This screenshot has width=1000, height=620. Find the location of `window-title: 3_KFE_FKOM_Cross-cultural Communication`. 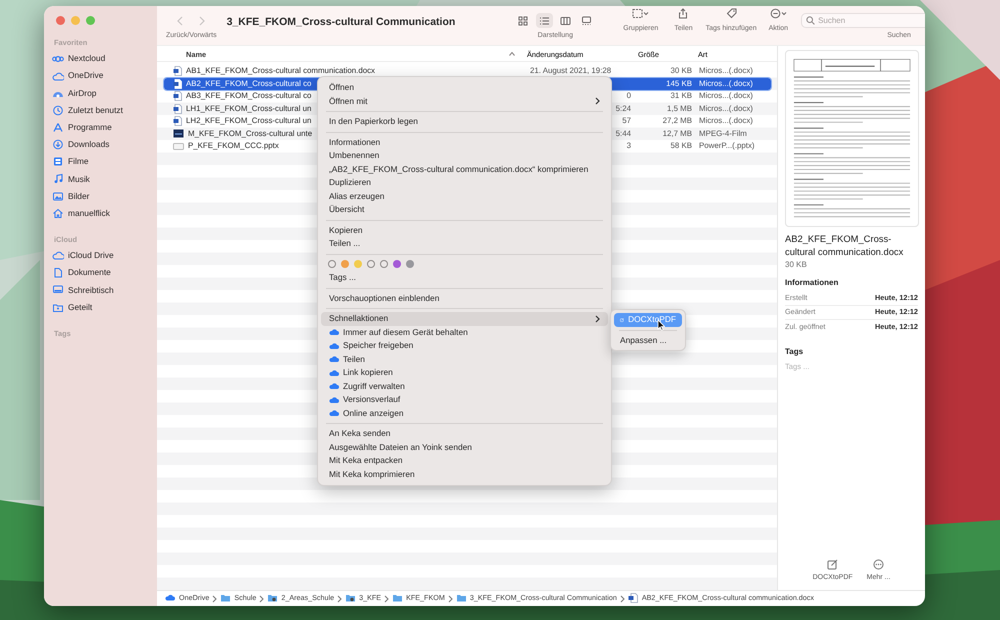

window-title: 3_KFE_FKOM_Cross-cultural Communication is located at coordinates (341, 22).